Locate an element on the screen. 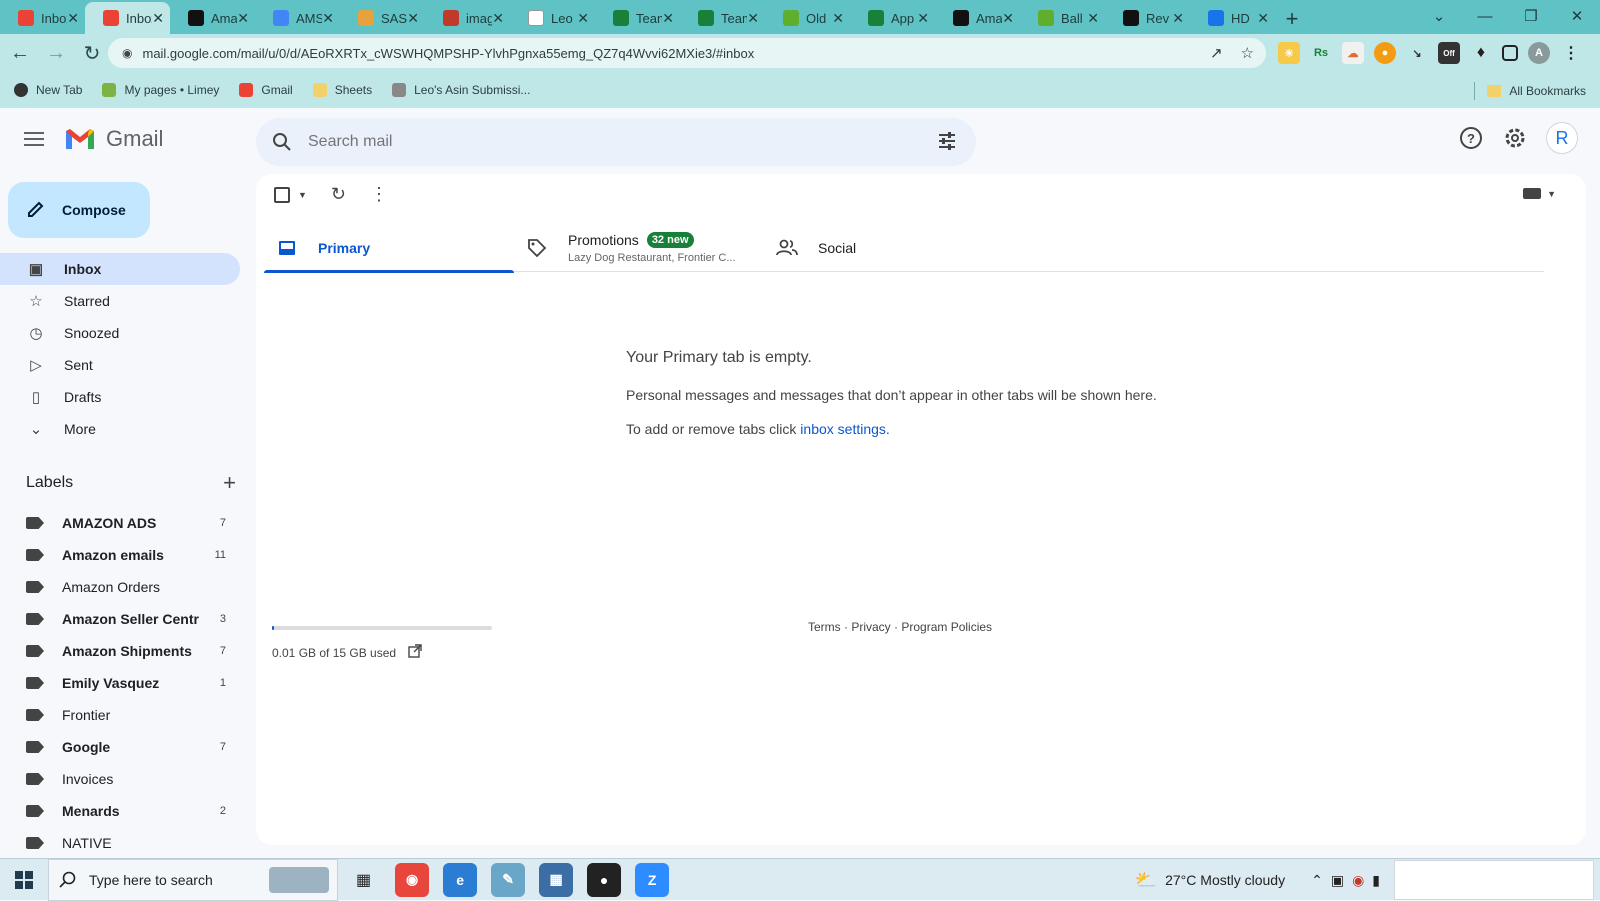 The image size is (1600, 901). browser-tab: Team✕ is located at coordinates (637, 18).